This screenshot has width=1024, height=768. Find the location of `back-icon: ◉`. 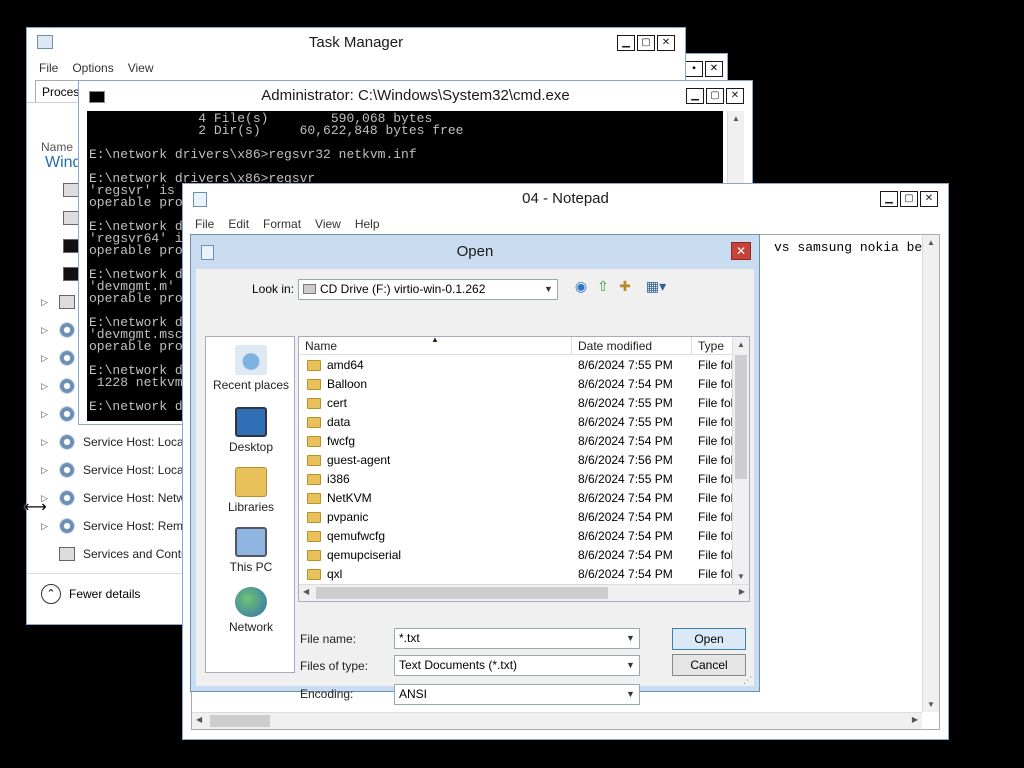

back-icon: ◉ is located at coordinates (581, 286).